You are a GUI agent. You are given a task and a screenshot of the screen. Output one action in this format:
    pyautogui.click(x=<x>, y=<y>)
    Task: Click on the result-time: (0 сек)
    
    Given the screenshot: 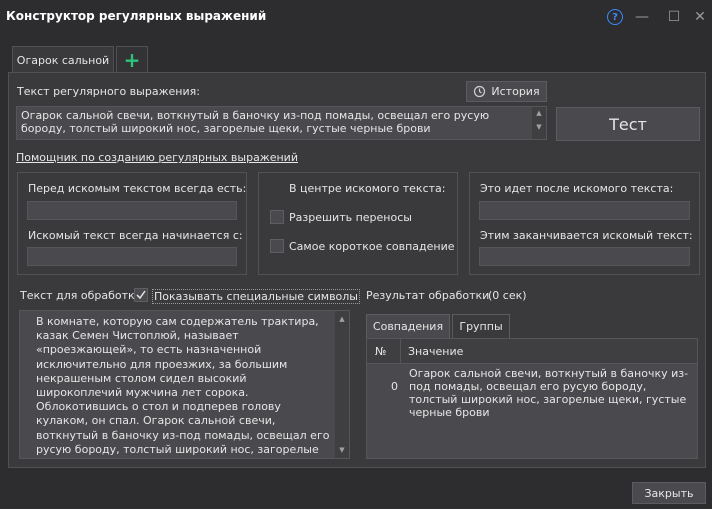 What is the action you would take?
    pyautogui.click(x=507, y=295)
    